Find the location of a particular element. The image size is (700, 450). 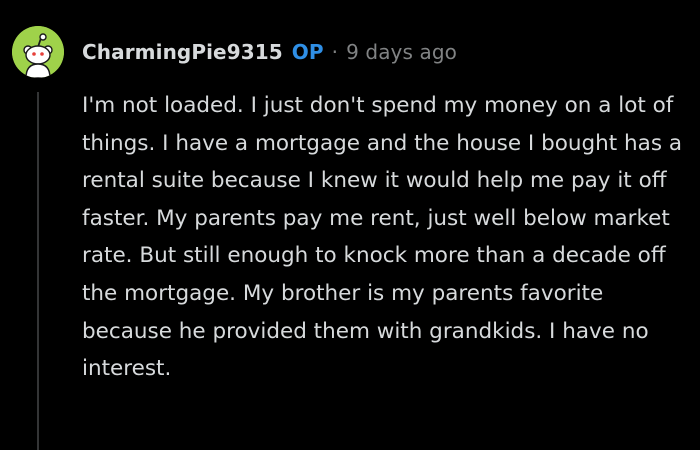

comment-timestamp: 9 days ago is located at coordinates (401, 52).